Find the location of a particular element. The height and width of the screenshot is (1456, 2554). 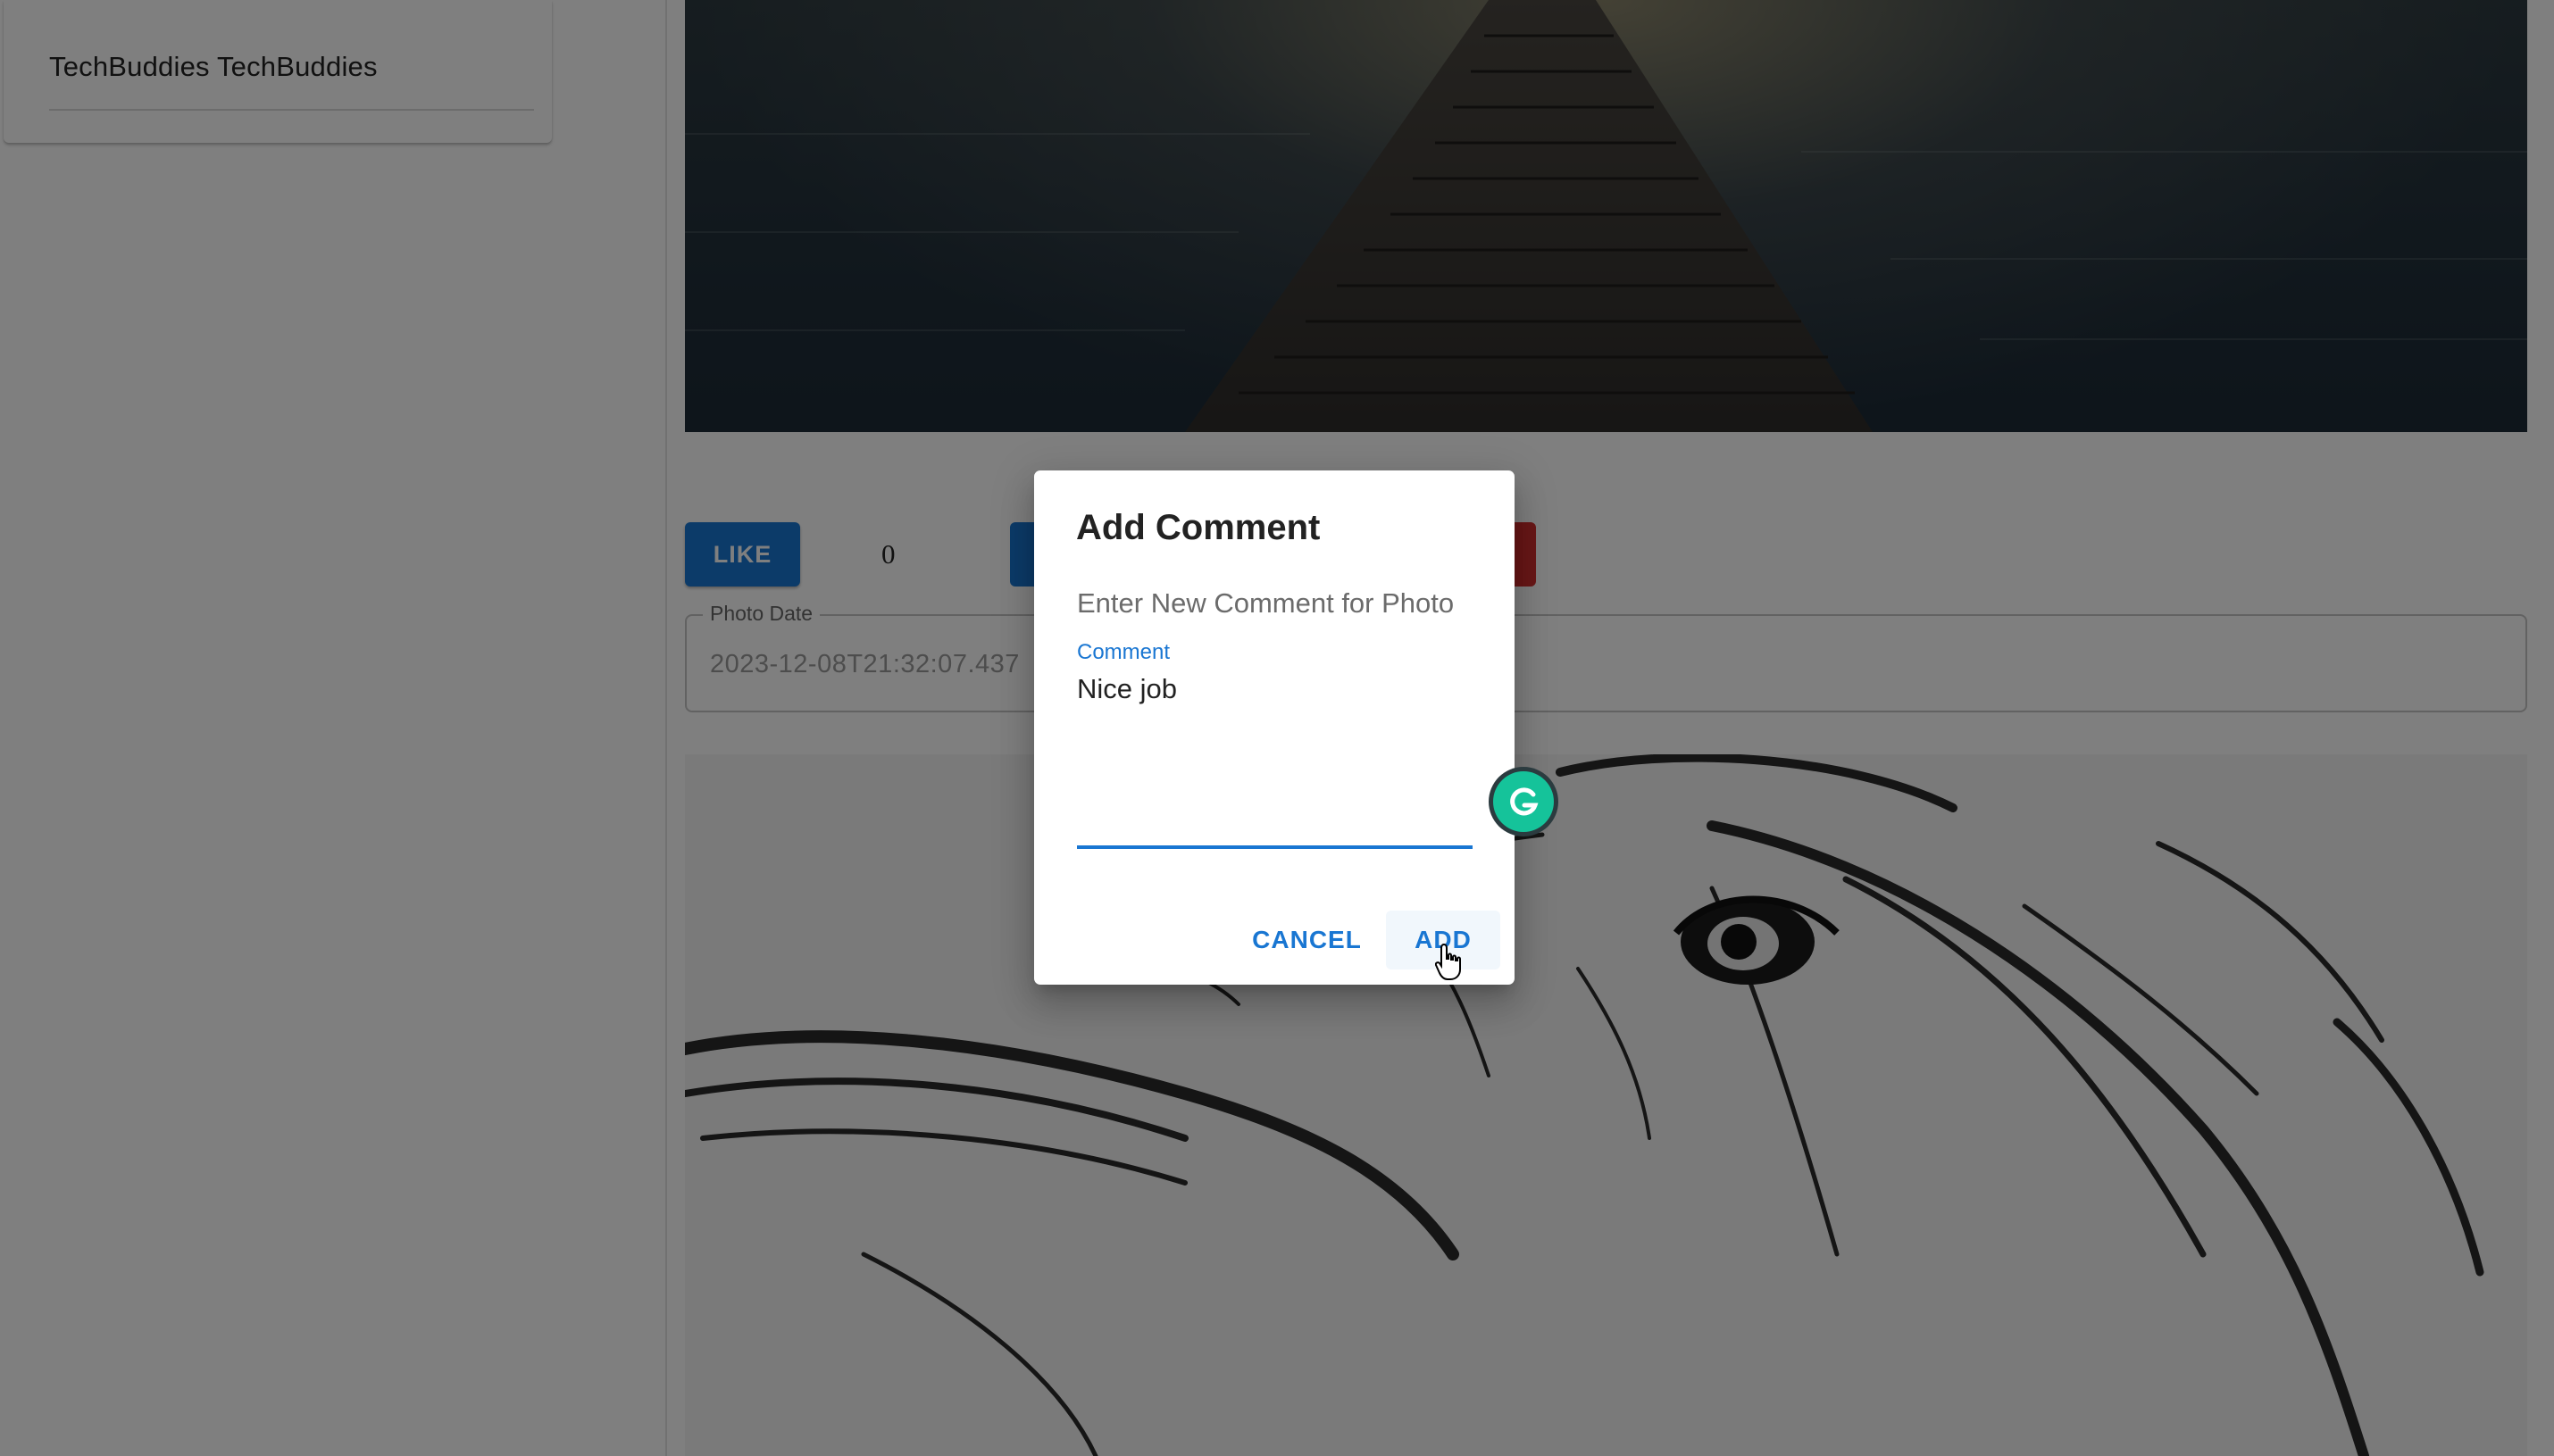

dialog-title: Add Comment is located at coordinates (1198, 527).